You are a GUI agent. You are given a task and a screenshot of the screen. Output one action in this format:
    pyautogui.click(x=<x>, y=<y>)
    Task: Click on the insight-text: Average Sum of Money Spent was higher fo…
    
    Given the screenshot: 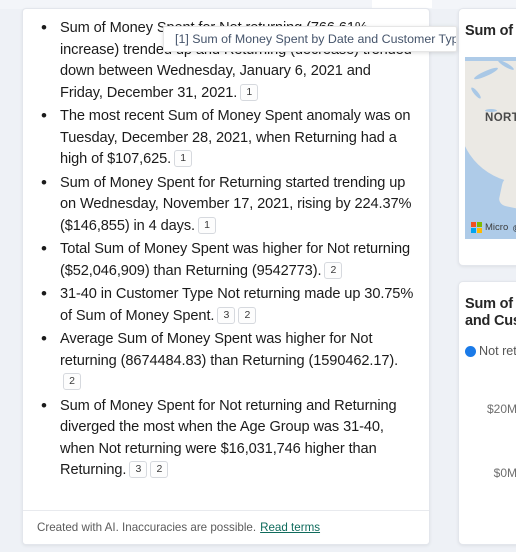 What is the action you would take?
    pyautogui.click(x=229, y=350)
    